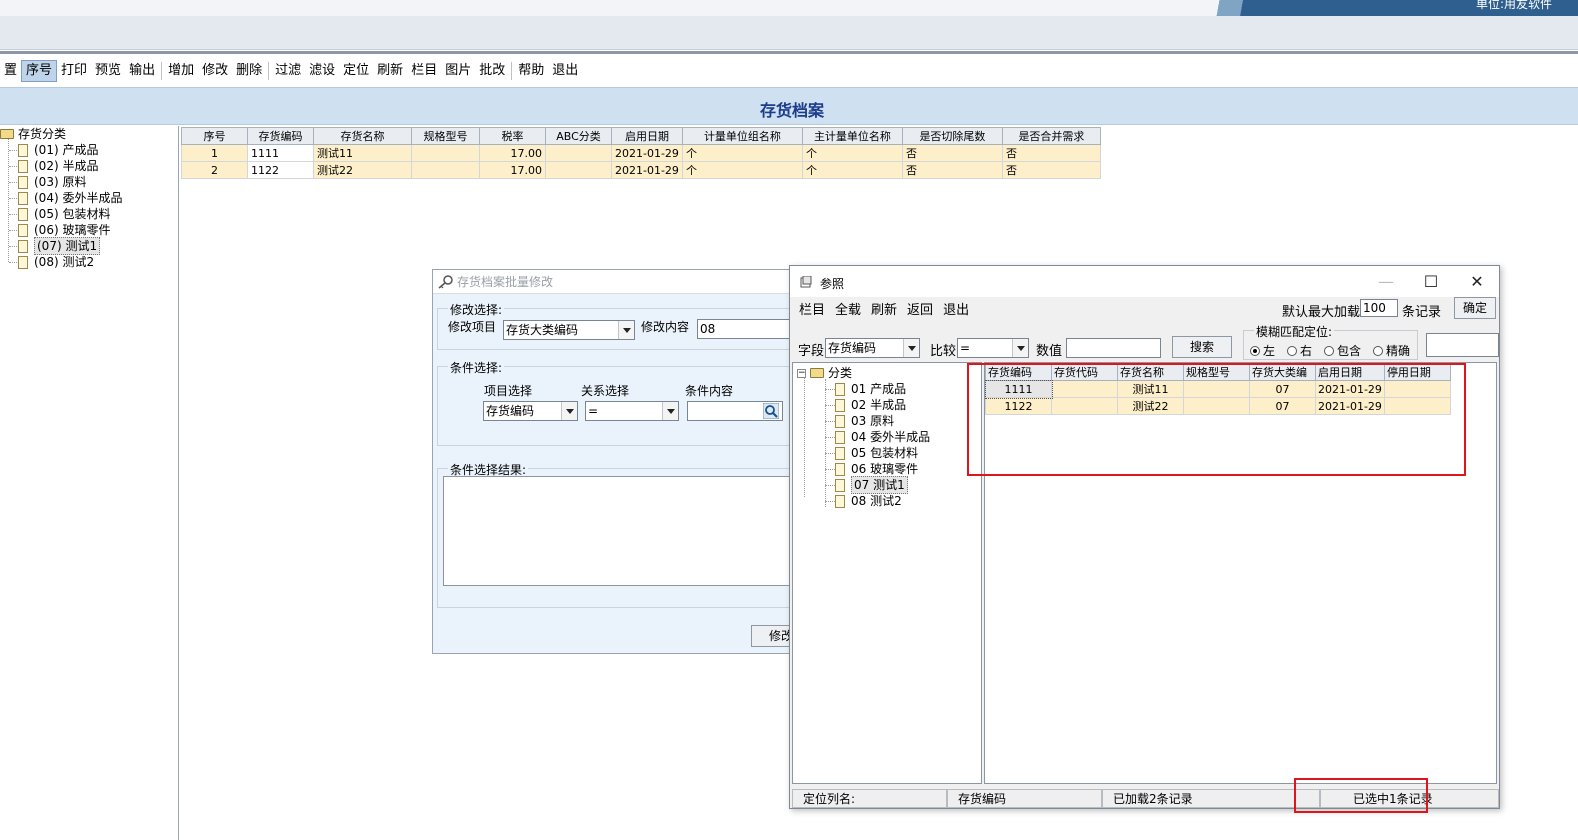  Describe the element at coordinates (1379, 308) in the screenshot. I see `max-load-input: 100` at that location.